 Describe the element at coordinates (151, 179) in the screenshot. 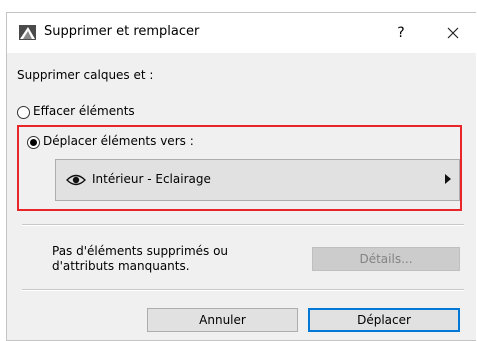

I see `target-layer-name: Intérieur - Eclairage` at that location.